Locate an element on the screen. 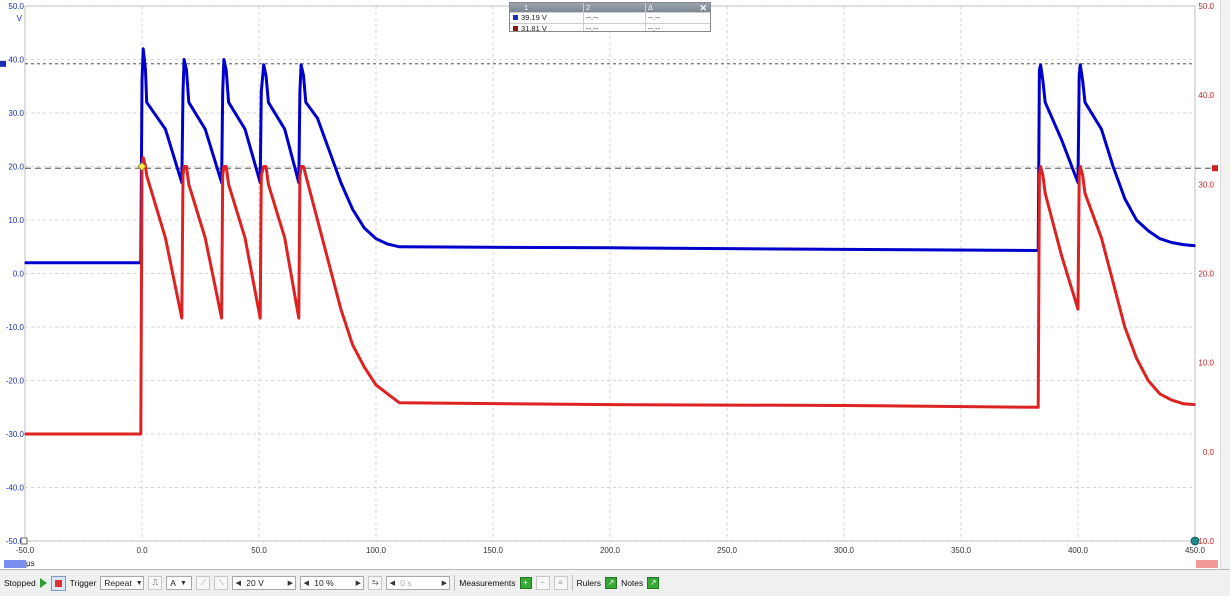 This screenshot has width=1230, height=596. left-tick-label: 30.0 is located at coordinates (16, 113).